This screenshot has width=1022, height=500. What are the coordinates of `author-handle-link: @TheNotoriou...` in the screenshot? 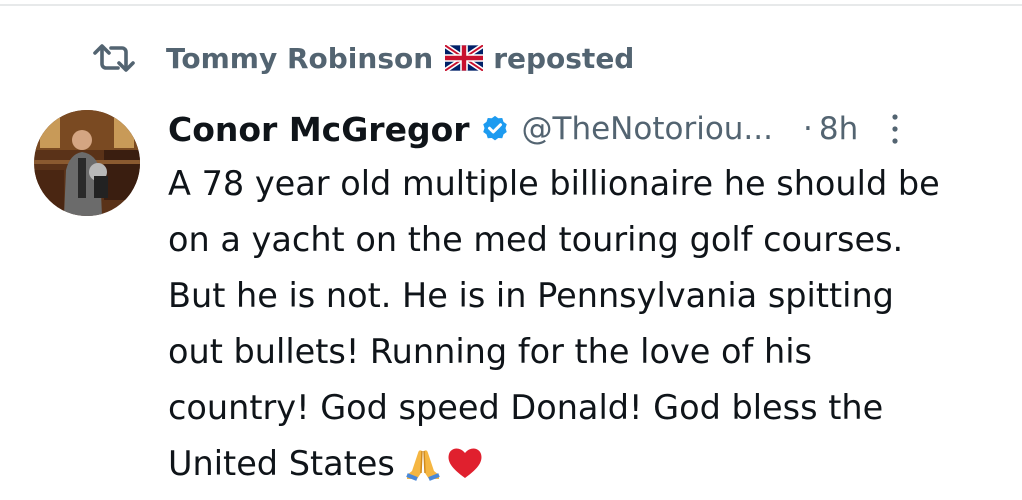 It's located at (647, 129).